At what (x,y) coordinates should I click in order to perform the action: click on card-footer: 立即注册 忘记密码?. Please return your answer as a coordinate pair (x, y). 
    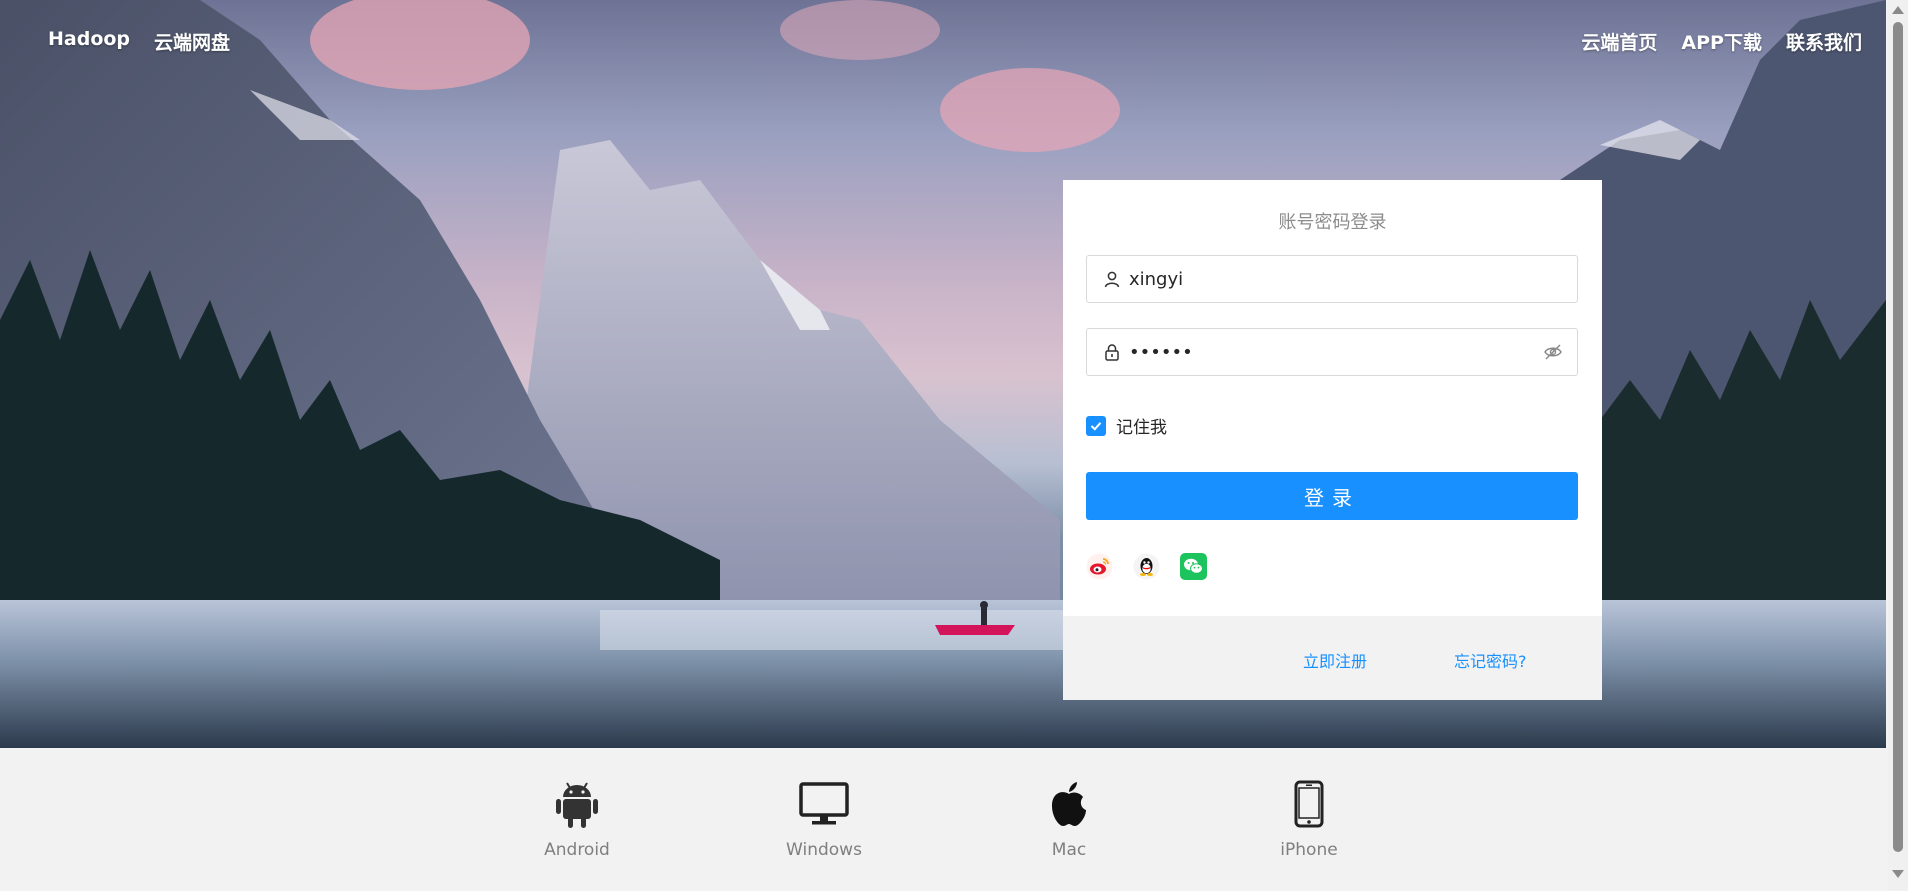
    Looking at the image, I should click on (1332, 658).